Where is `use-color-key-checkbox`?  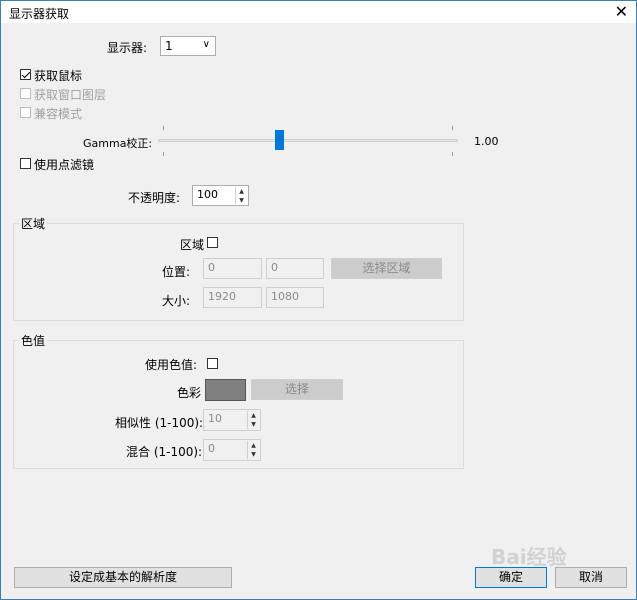 use-color-key-checkbox is located at coordinates (212, 363).